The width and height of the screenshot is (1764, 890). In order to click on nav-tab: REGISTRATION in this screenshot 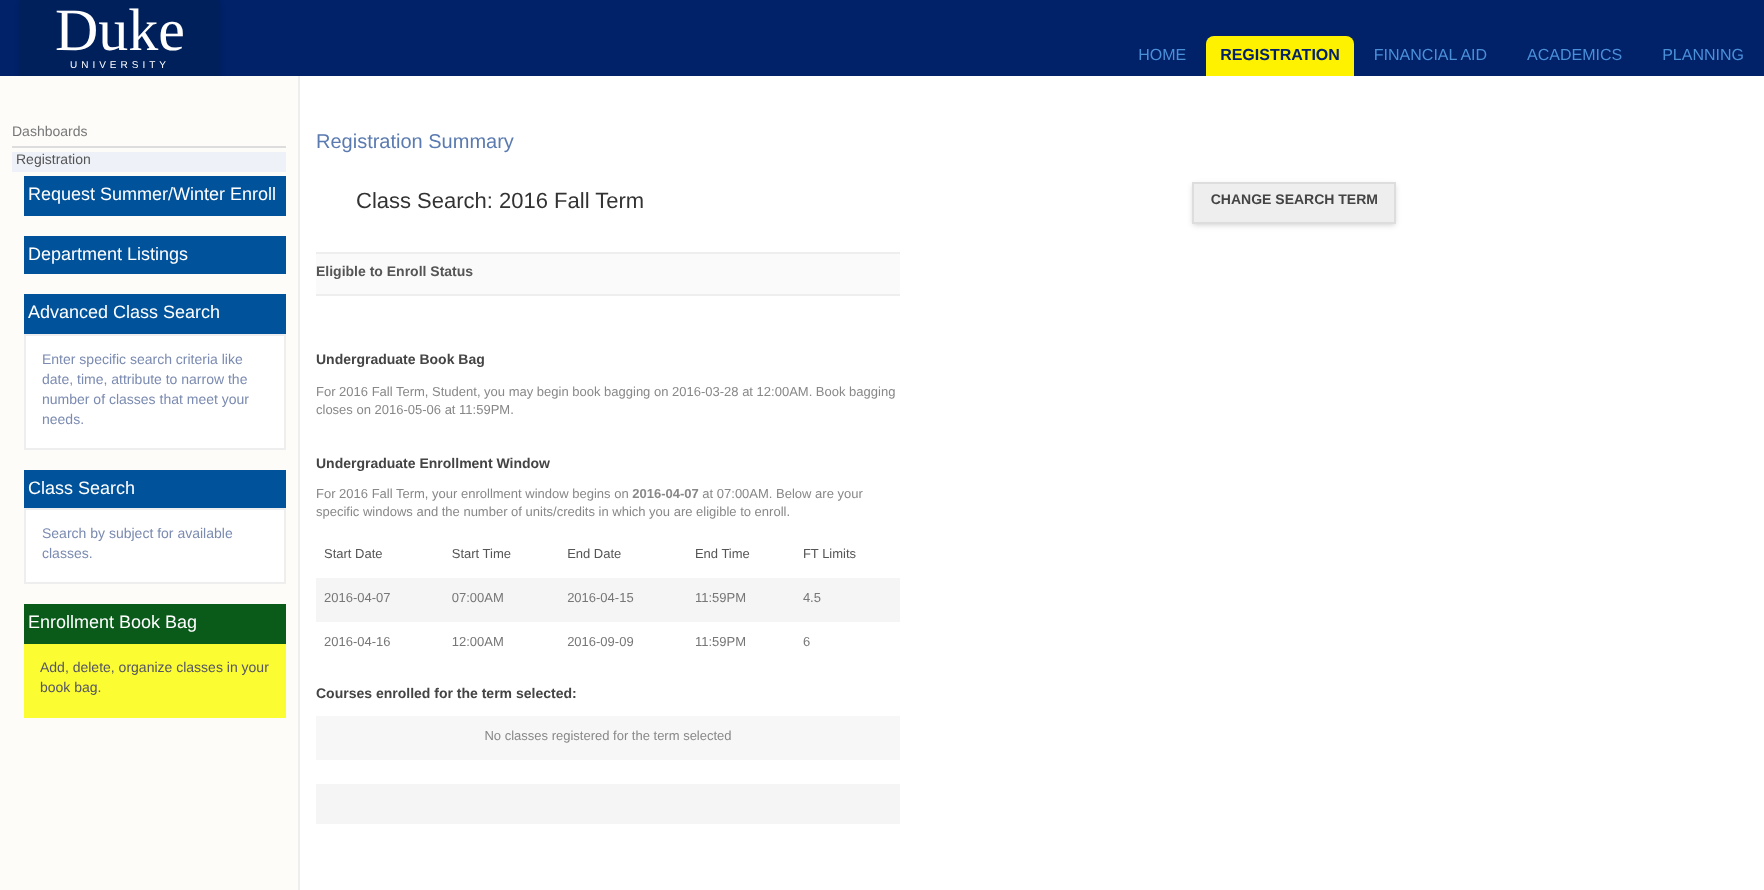, I will do `click(1280, 56)`.